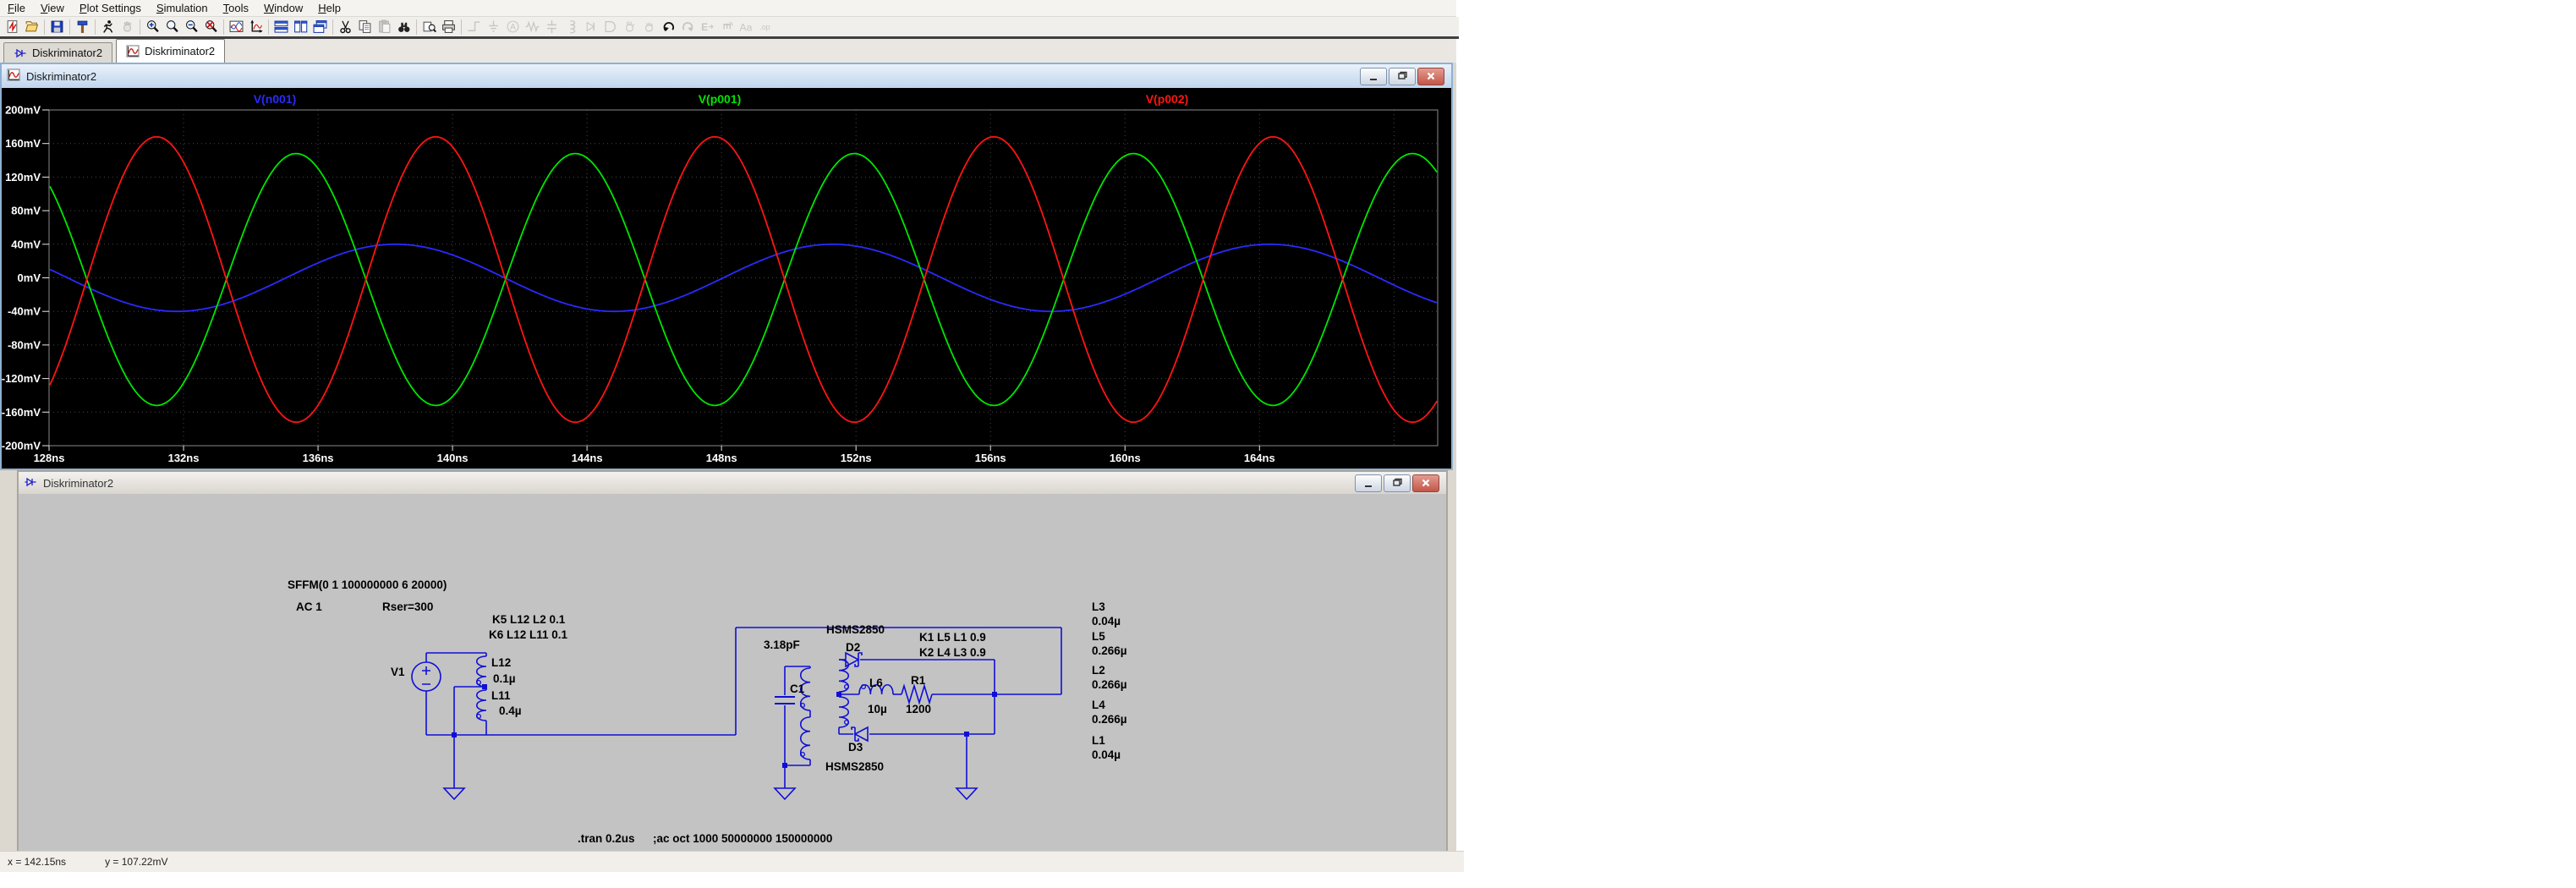 This screenshot has width=2576, height=888. What do you see at coordinates (21, 378) in the screenshot?
I see `y-tick-label: -120mV` at bounding box center [21, 378].